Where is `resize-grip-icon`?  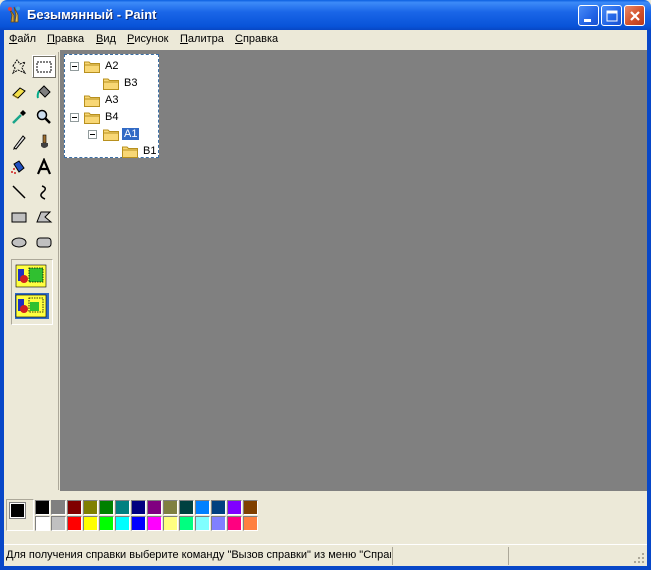 resize-grip-icon is located at coordinates (639, 558).